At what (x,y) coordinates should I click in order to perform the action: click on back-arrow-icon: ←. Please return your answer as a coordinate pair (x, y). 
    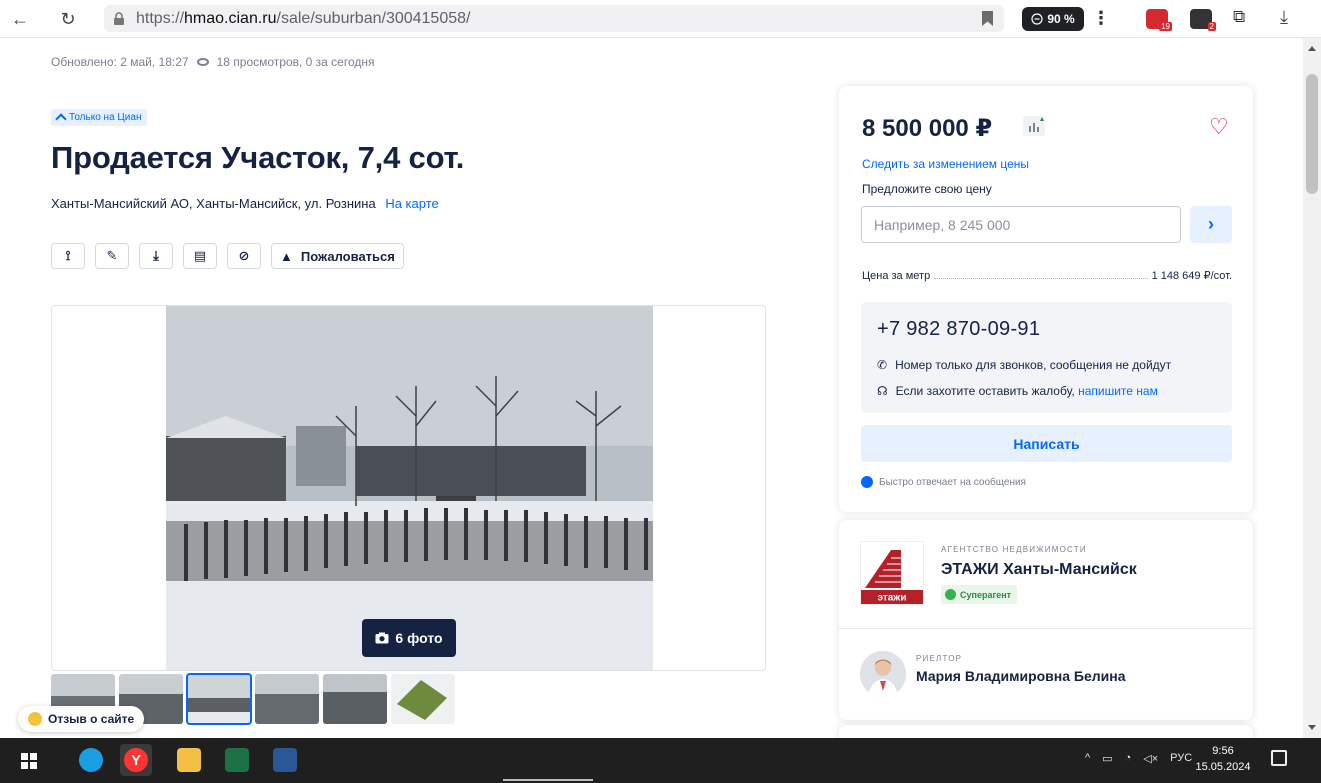
    Looking at the image, I should click on (20, 19).